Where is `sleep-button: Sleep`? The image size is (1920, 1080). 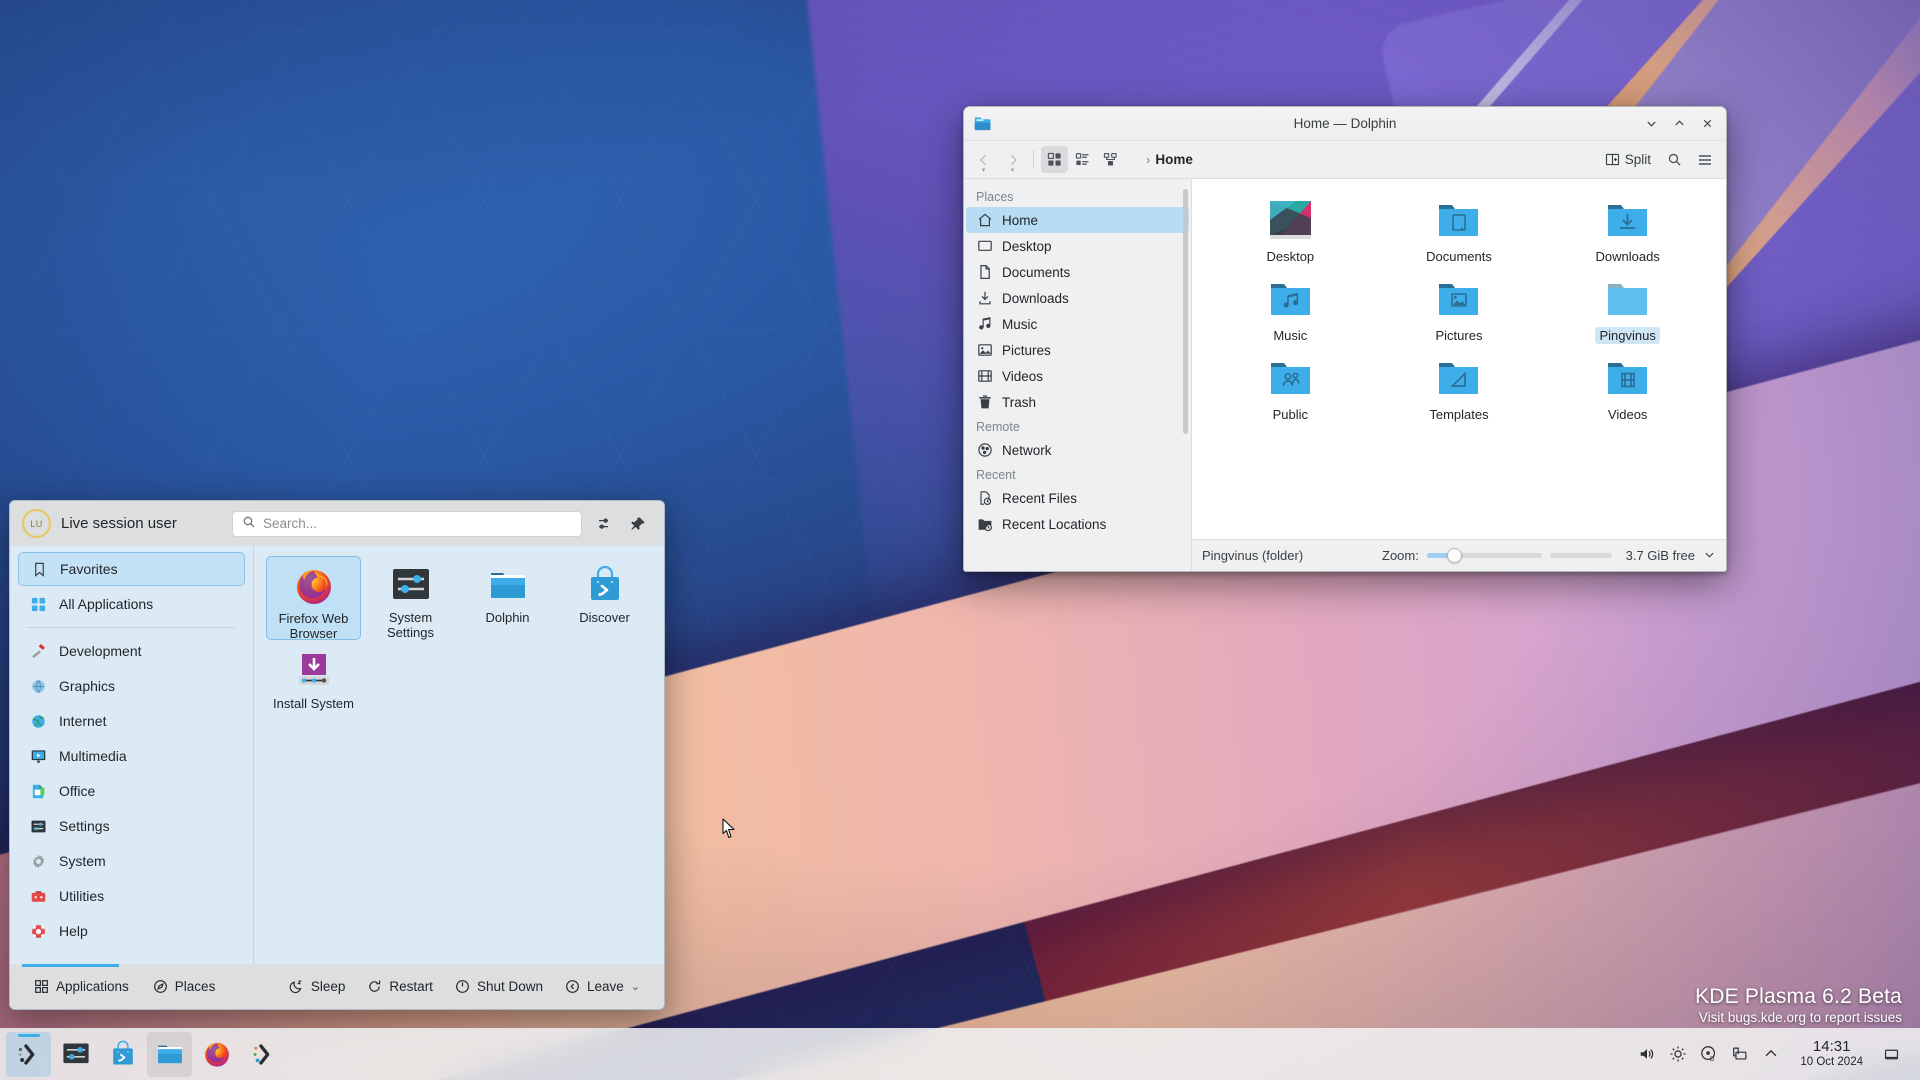
sleep-button: Sleep is located at coordinates (317, 986).